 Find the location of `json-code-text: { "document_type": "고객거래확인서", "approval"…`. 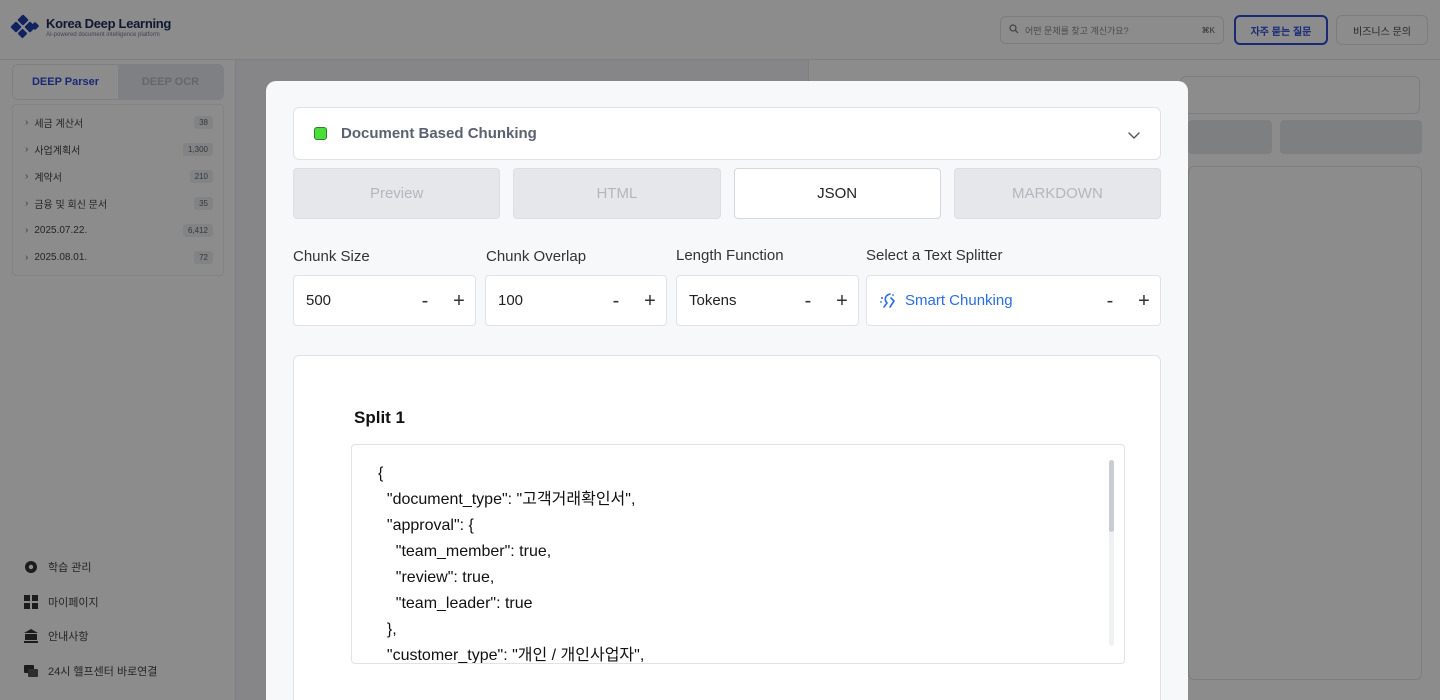

json-code-text: { "document_type": "고객거래확인서", "approval"… is located at coordinates (511, 564).